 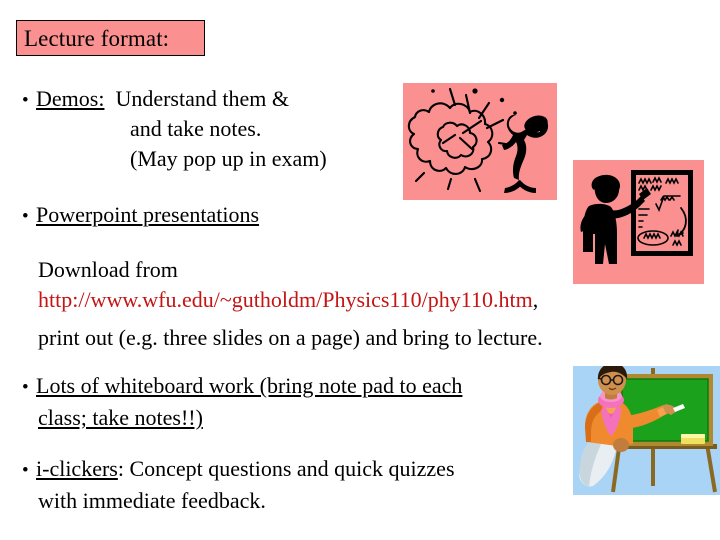 I want to click on iclickers-label: i-clickers, so click(x=77, y=468).